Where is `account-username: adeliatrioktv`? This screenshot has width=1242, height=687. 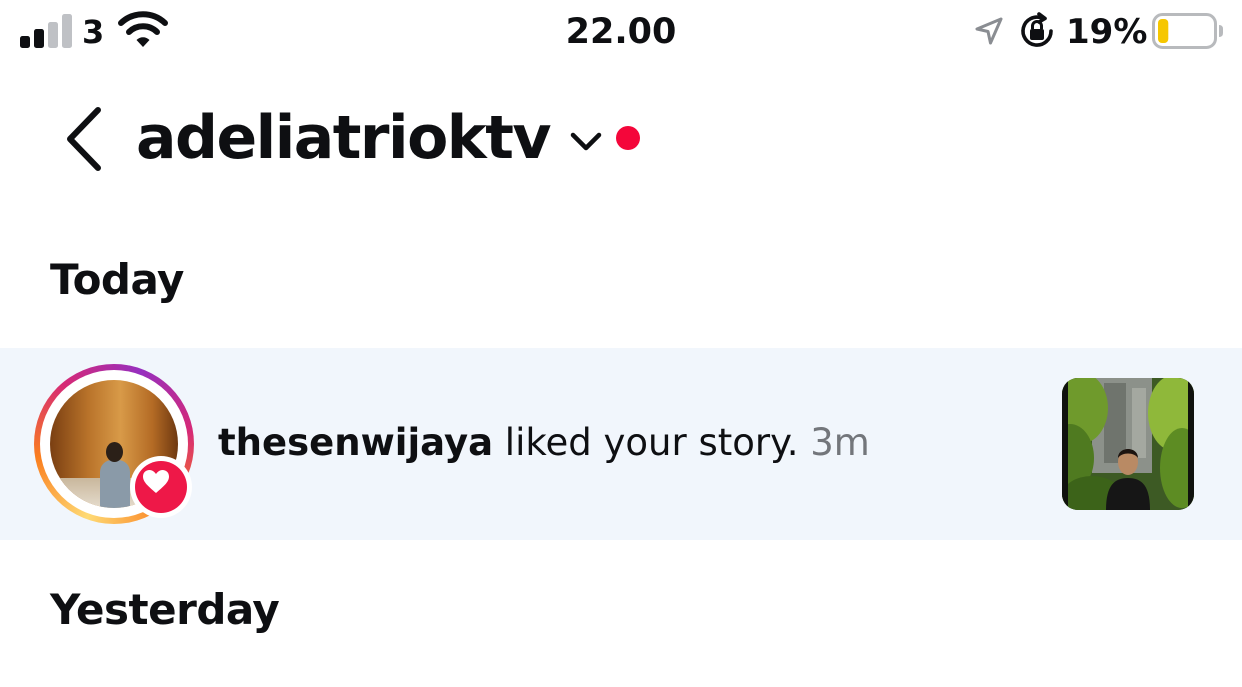
account-username: adeliatrioktv is located at coordinates (344, 138).